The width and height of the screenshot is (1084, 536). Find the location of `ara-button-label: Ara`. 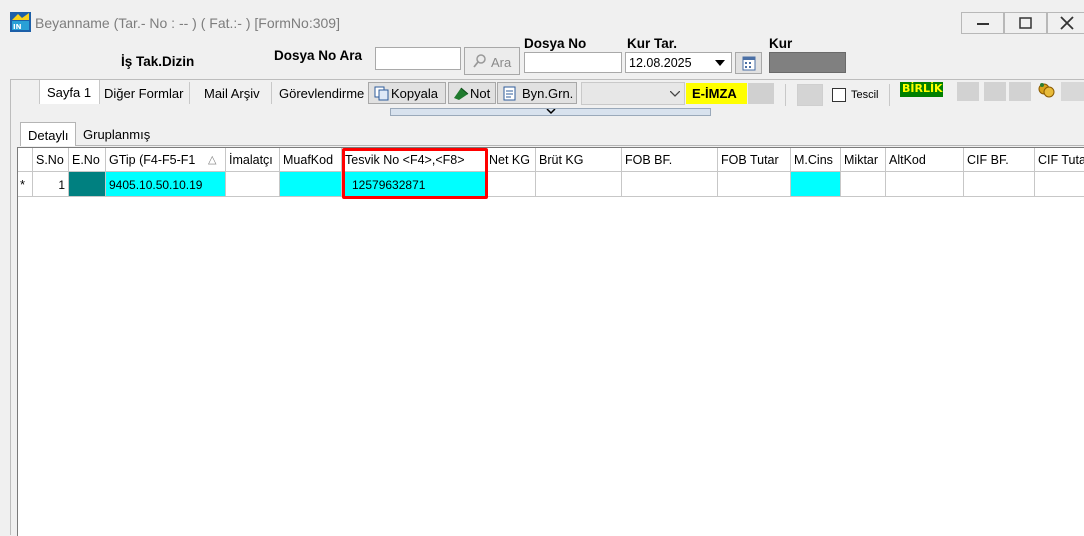

ara-button-label: Ara is located at coordinates (501, 62).